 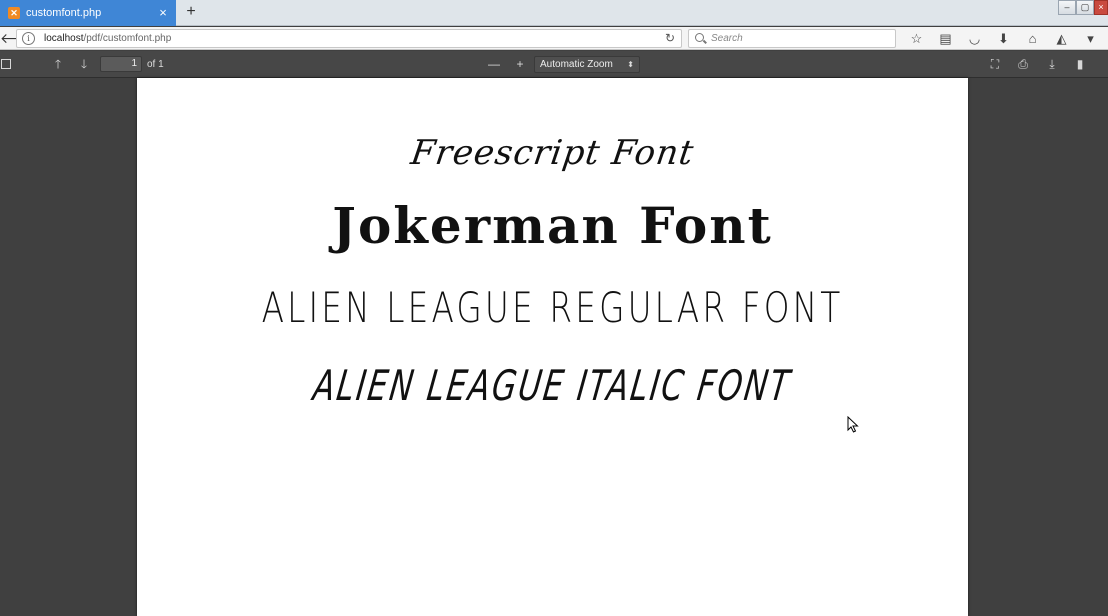 What do you see at coordinates (1052, 64) in the screenshot?
I see `download-button: ⤓` at bounding box center [1052, 64].